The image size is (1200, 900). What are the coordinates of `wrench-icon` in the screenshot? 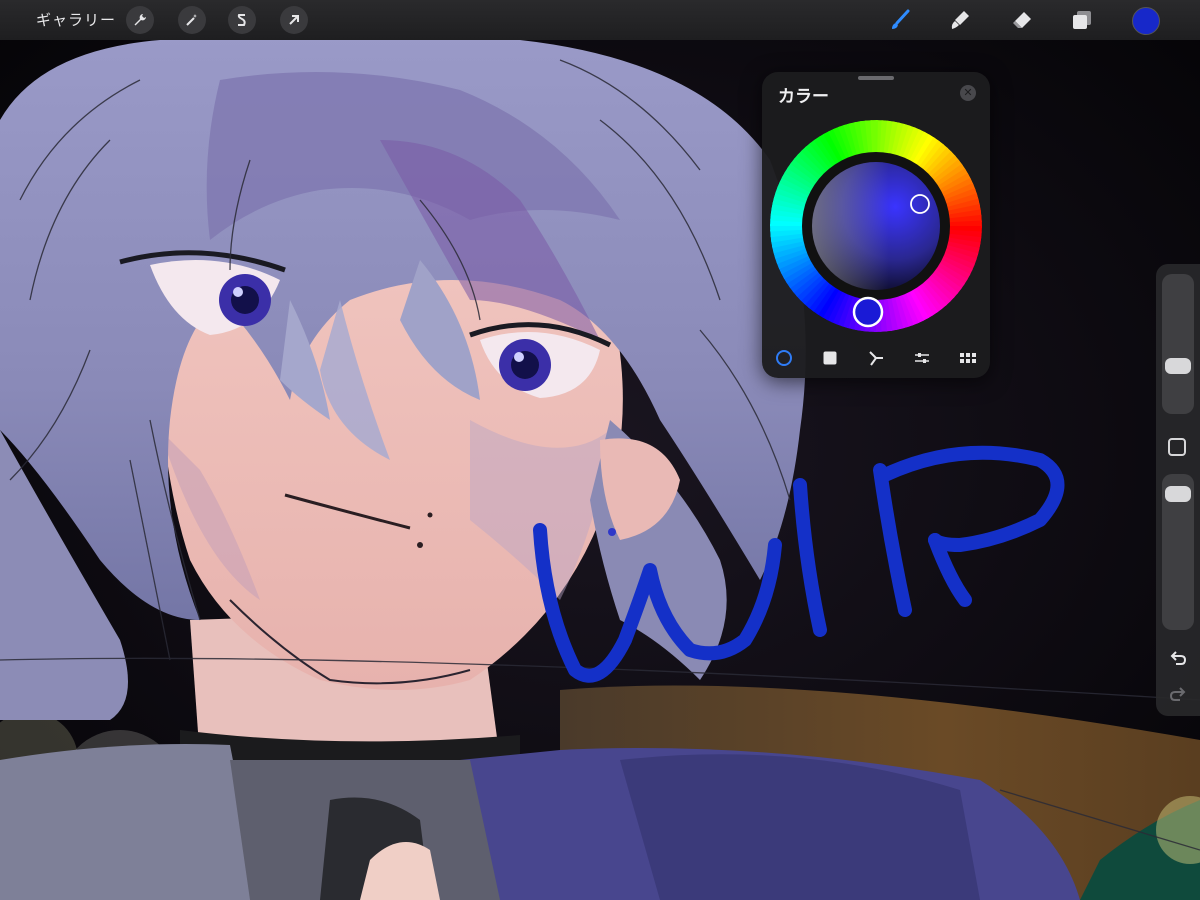 It's located at (140, 20).